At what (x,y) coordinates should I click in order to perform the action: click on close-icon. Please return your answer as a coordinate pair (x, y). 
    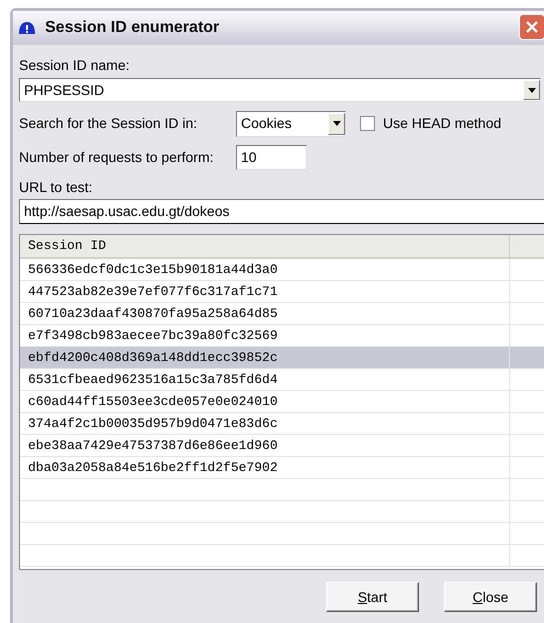
    Looking at the image, I should click on (532, 27).